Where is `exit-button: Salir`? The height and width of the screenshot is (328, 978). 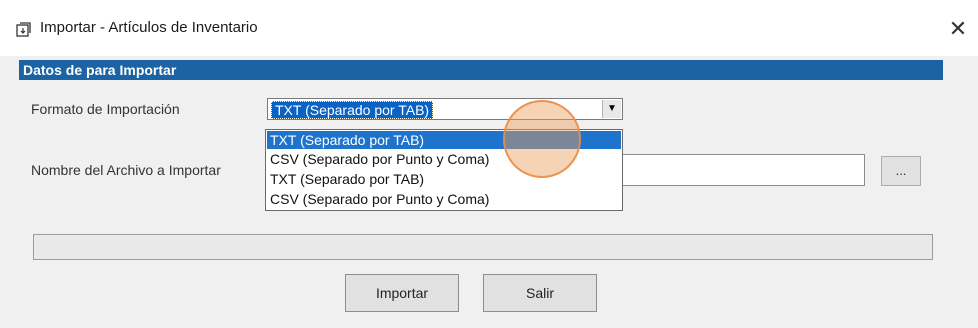
exit-button: Salir is located at coordinates (540, 293).